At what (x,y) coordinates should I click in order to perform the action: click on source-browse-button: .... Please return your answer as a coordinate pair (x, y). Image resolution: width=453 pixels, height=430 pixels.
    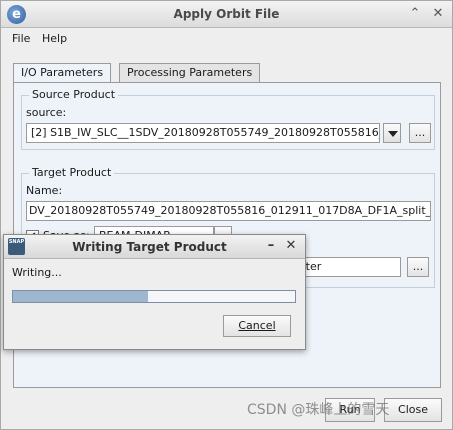
    Looking at the image, I should click on (420, 133).